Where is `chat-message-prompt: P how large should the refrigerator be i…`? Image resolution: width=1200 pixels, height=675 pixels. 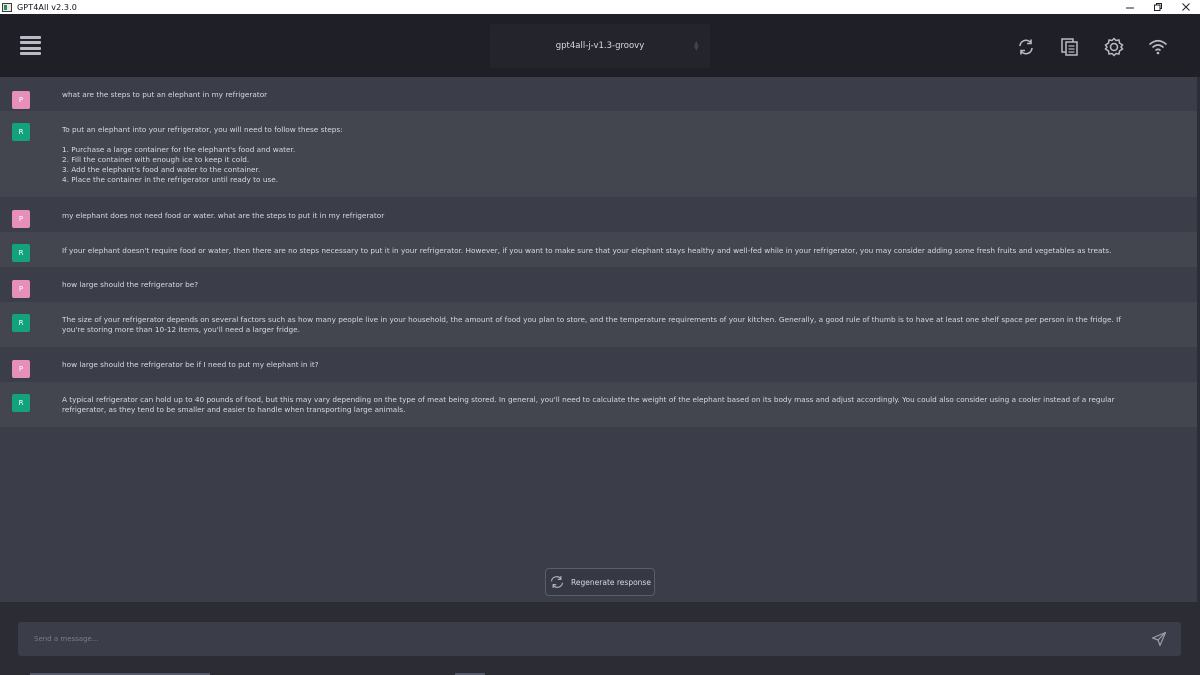
chat-message-prompt: P how large should the refrigerator be i… is located at coordinates (598, 364).